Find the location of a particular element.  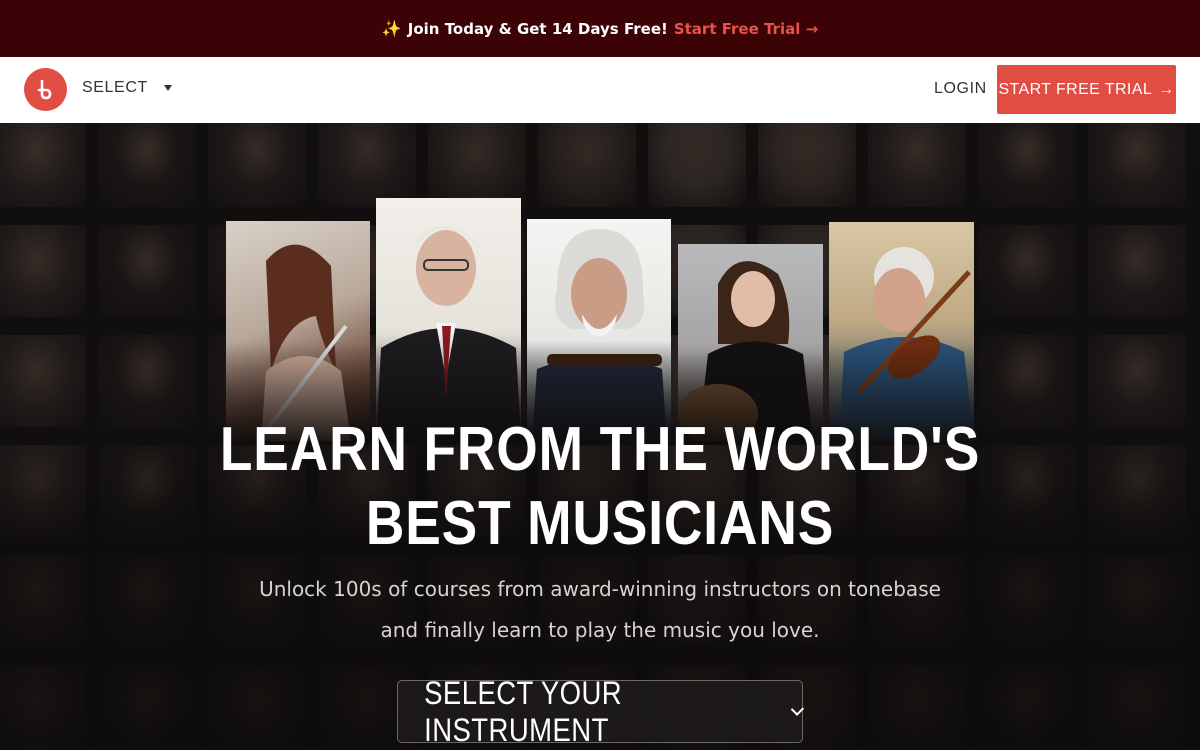

start-free-trial-button: START FREE TRIAL → is located at coordinates (1086, 89).